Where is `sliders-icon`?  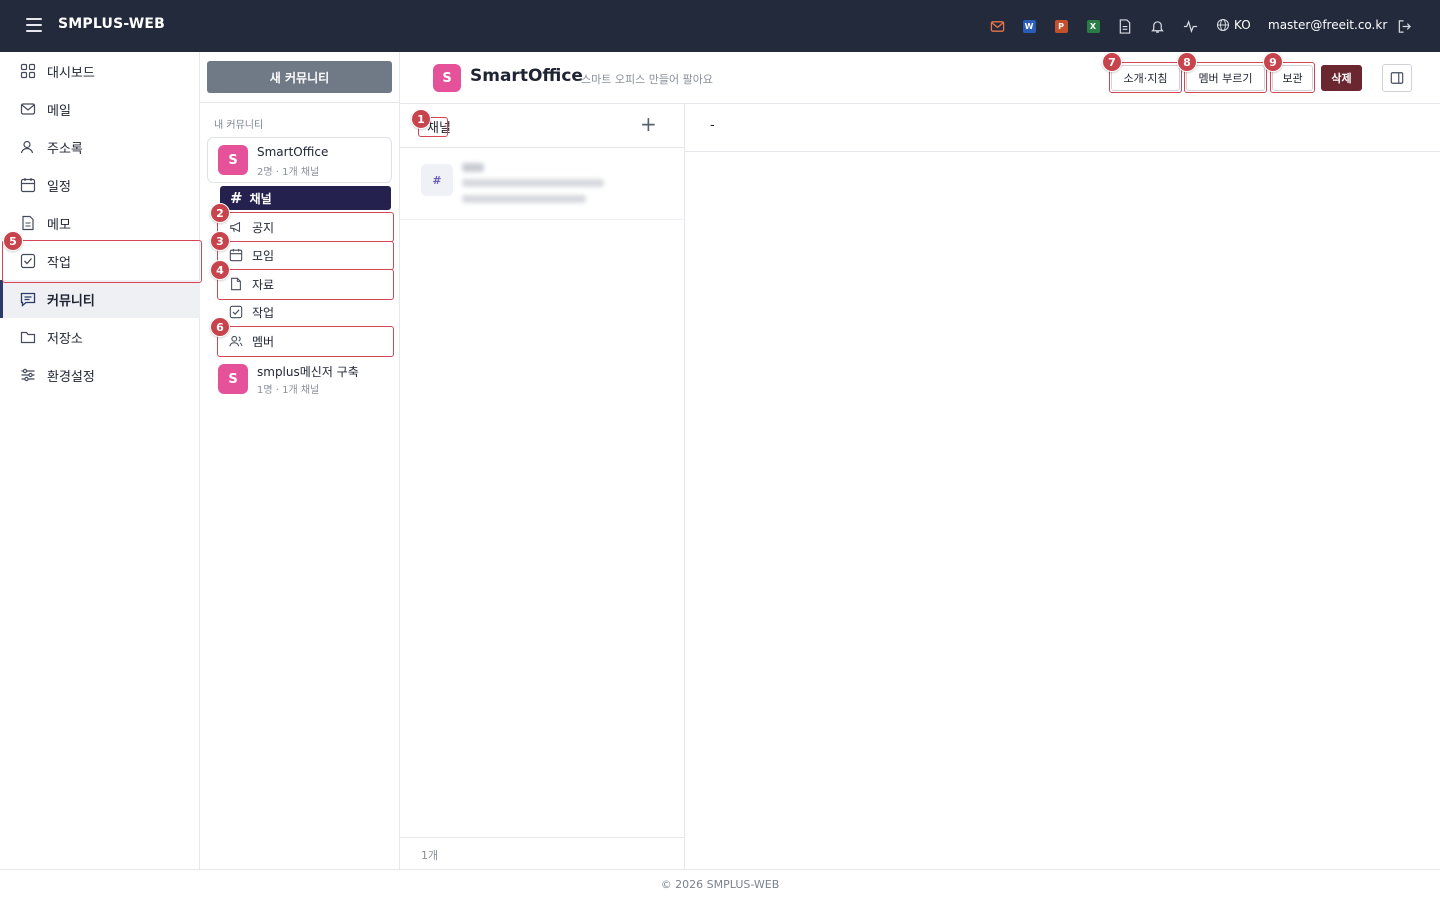 sliders-icon is located at coordinates (28, 375).